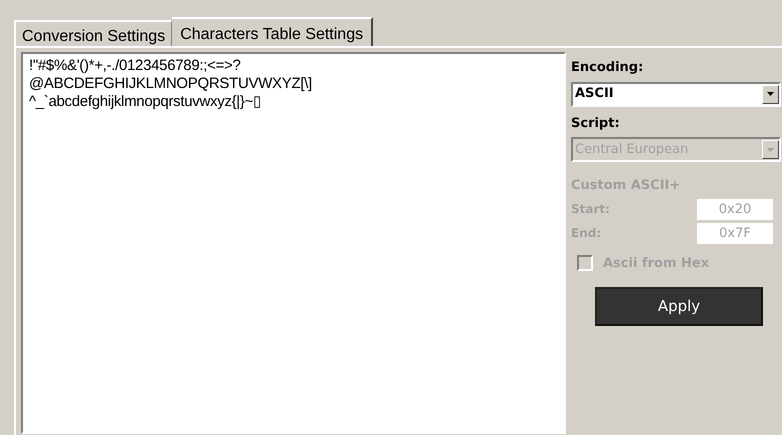 This screenshot has height=435, width=782. Describe the element at coordinates (607, 68) in the screenshot. I see `field-label: Encoding:` at that location.